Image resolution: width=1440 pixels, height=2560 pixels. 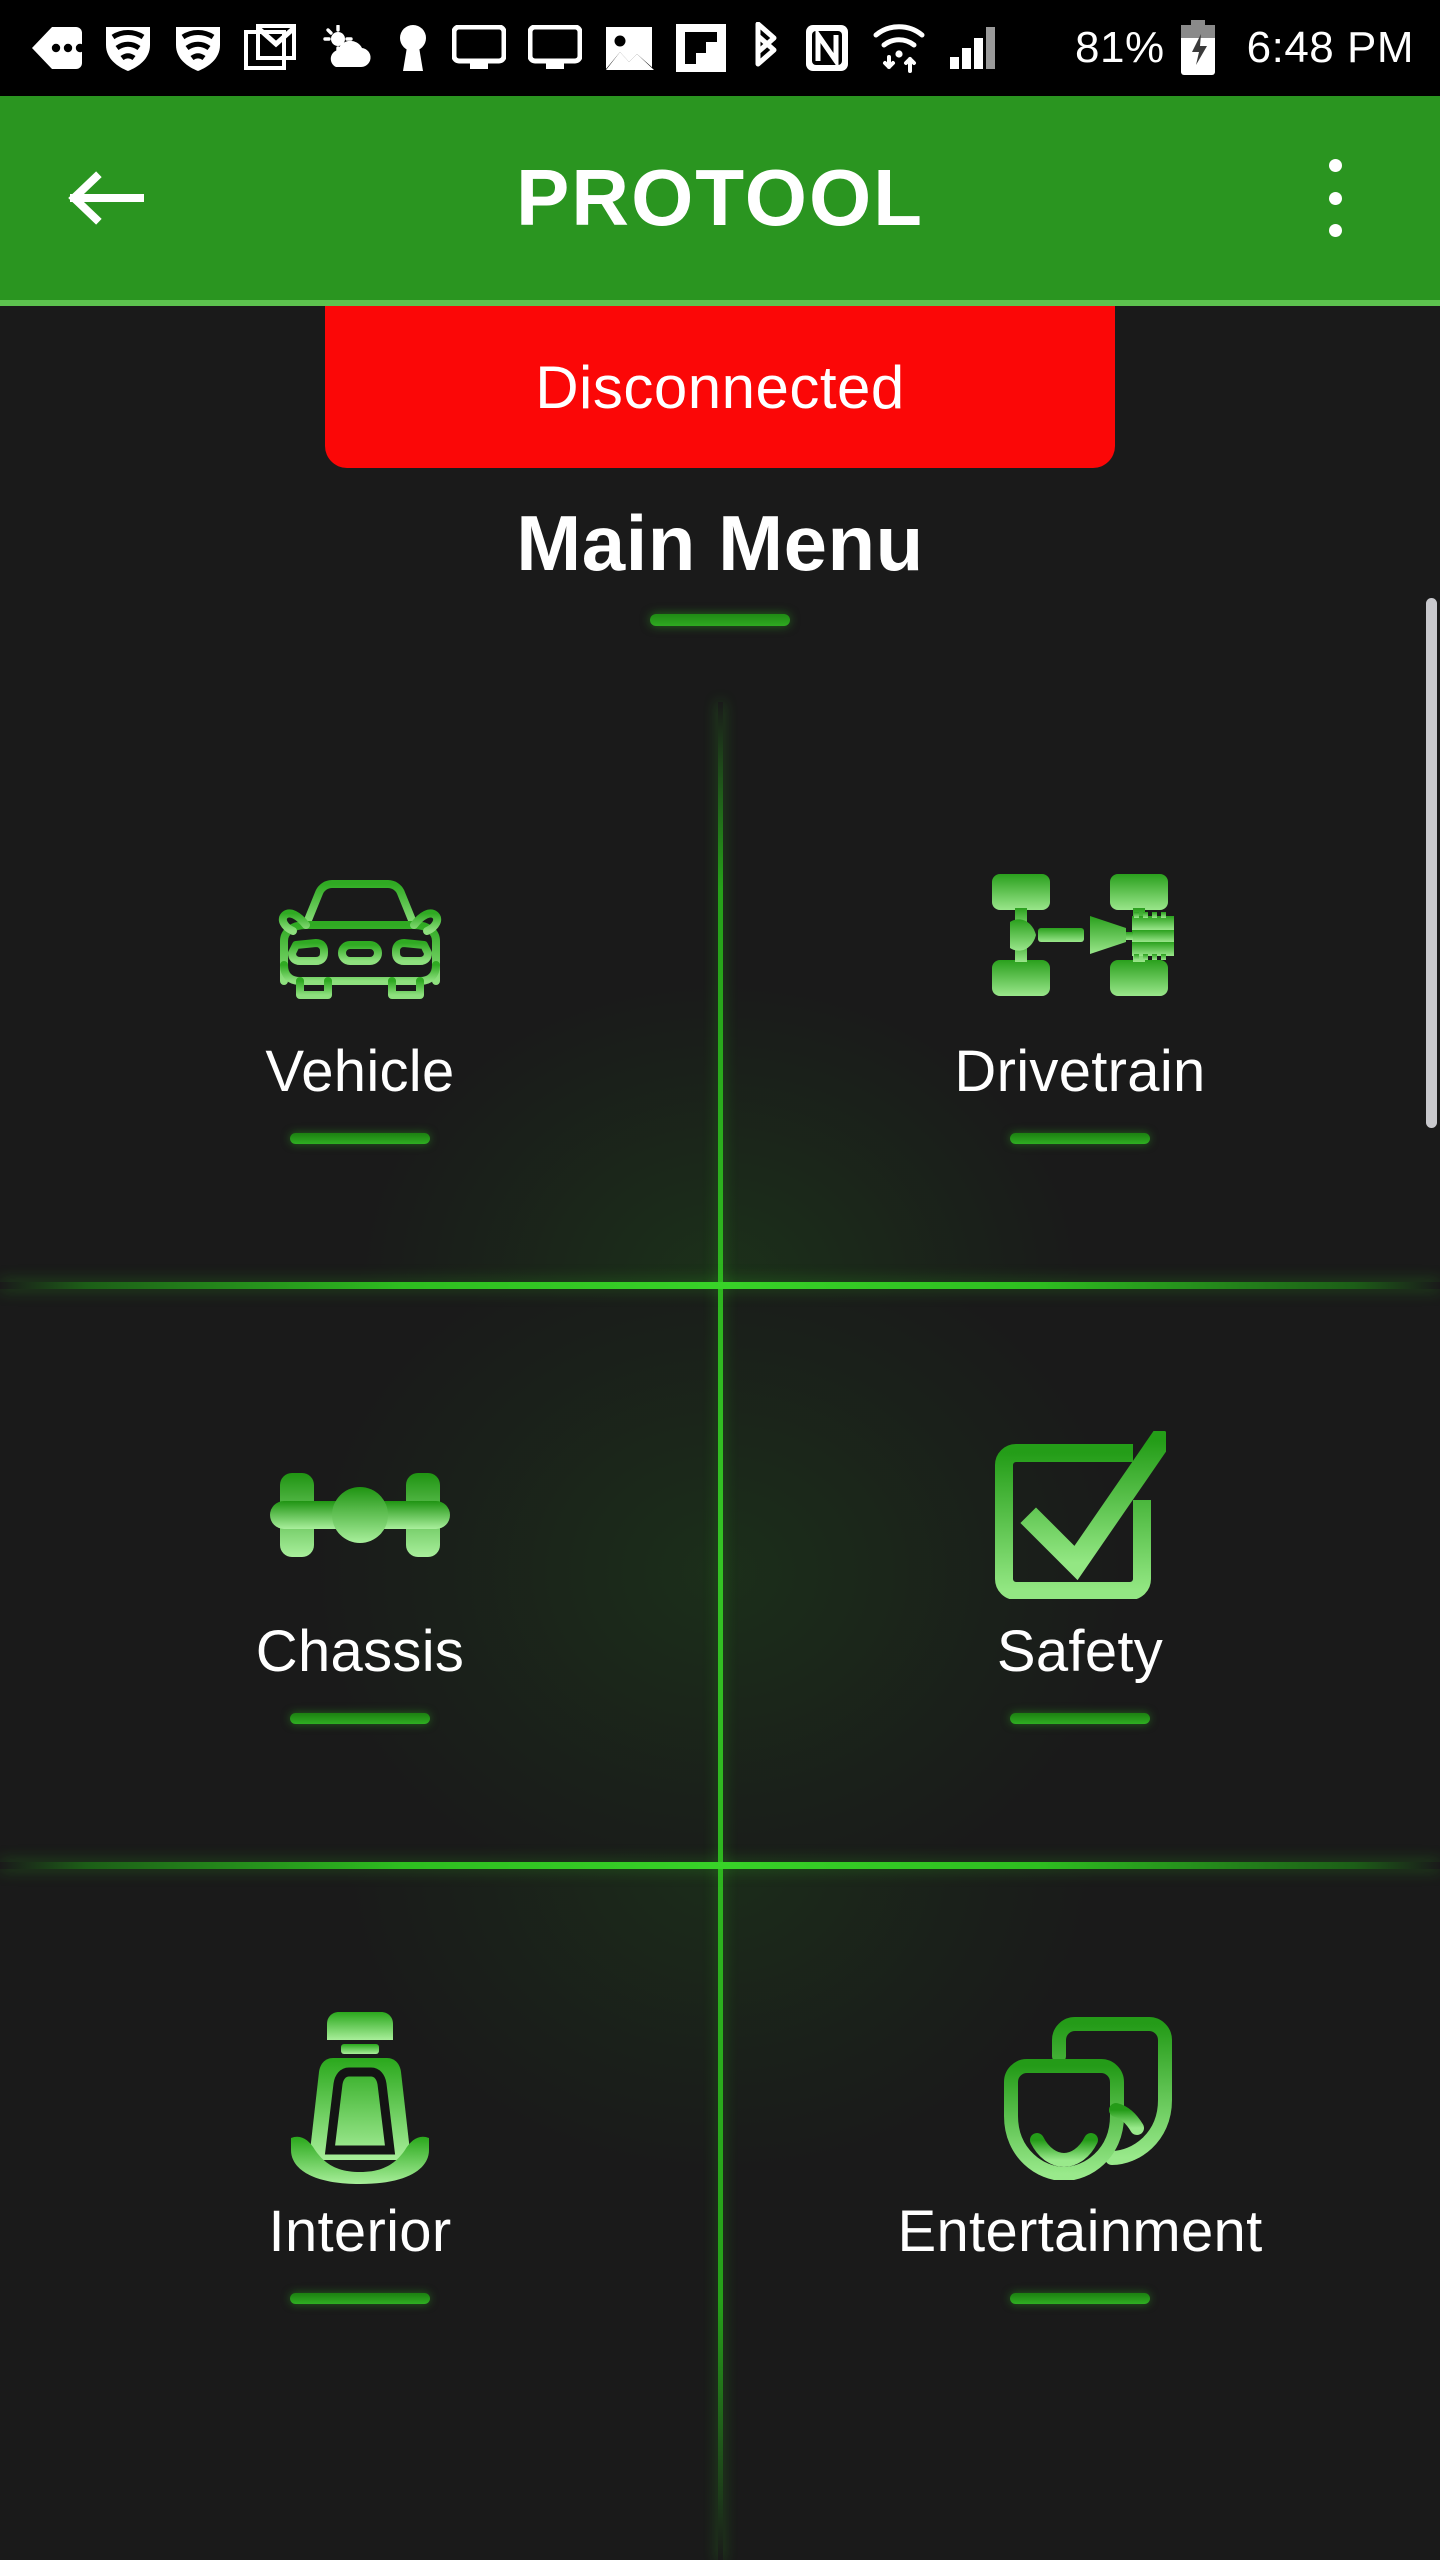 I want to click on overflow-menu-button, so click(x=1335, y=198).